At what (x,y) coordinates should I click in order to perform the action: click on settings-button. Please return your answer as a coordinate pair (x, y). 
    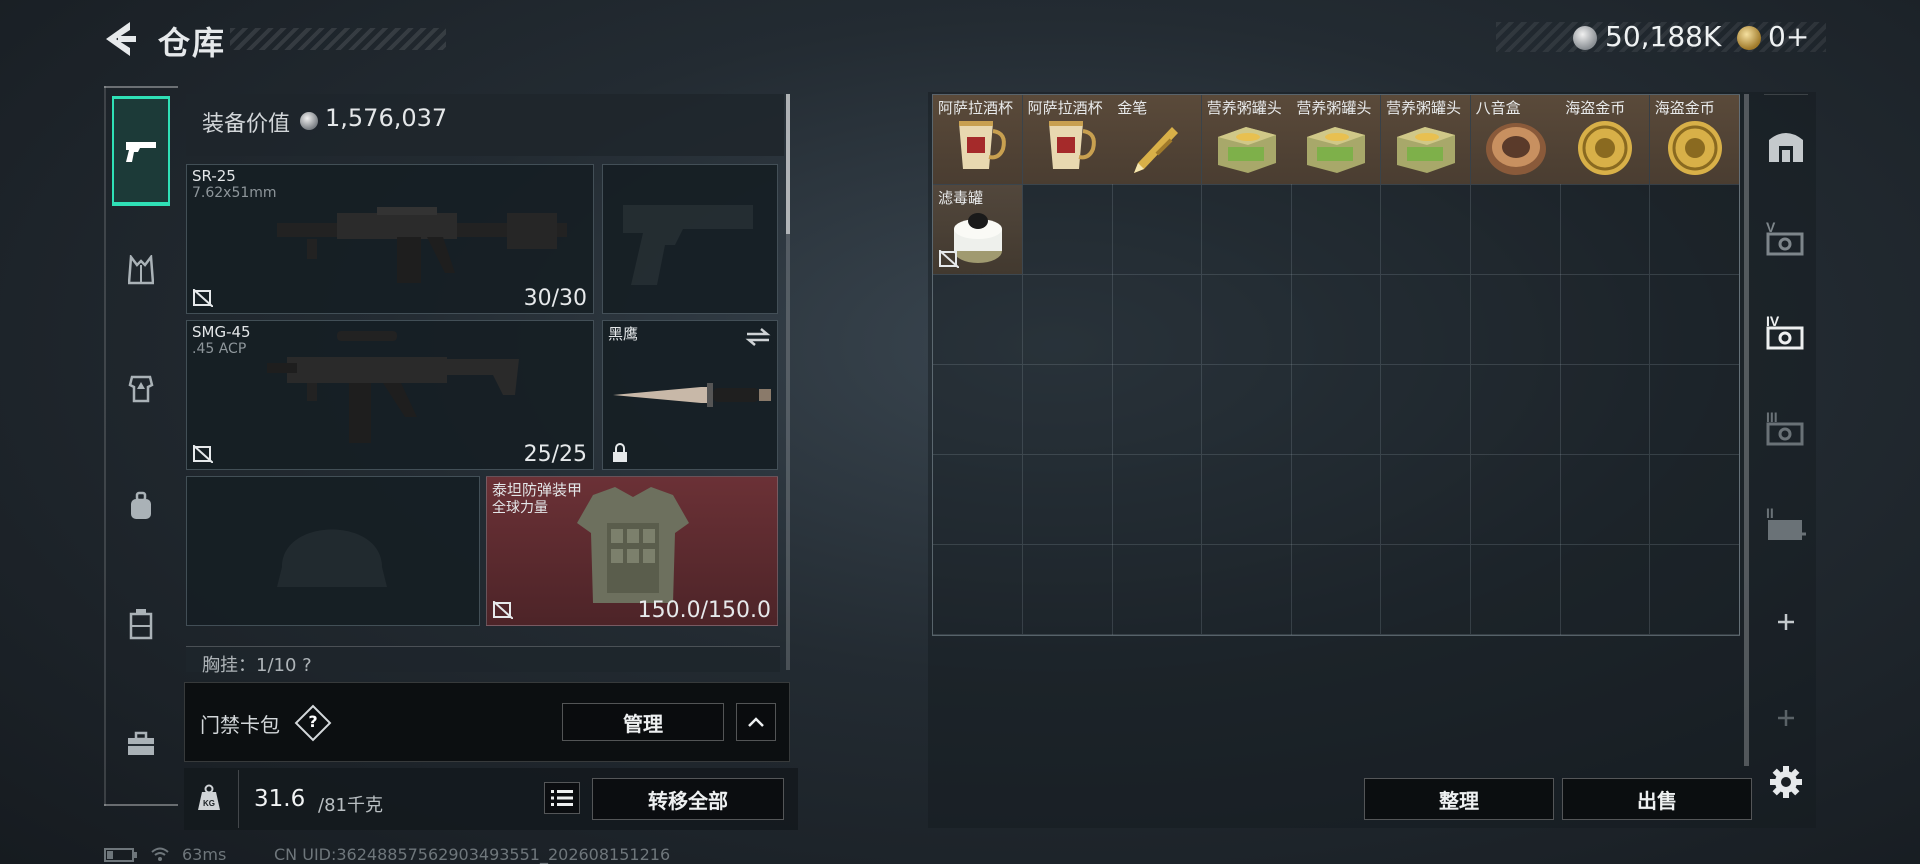
    Looking at the image, I should click on (1786, 782).